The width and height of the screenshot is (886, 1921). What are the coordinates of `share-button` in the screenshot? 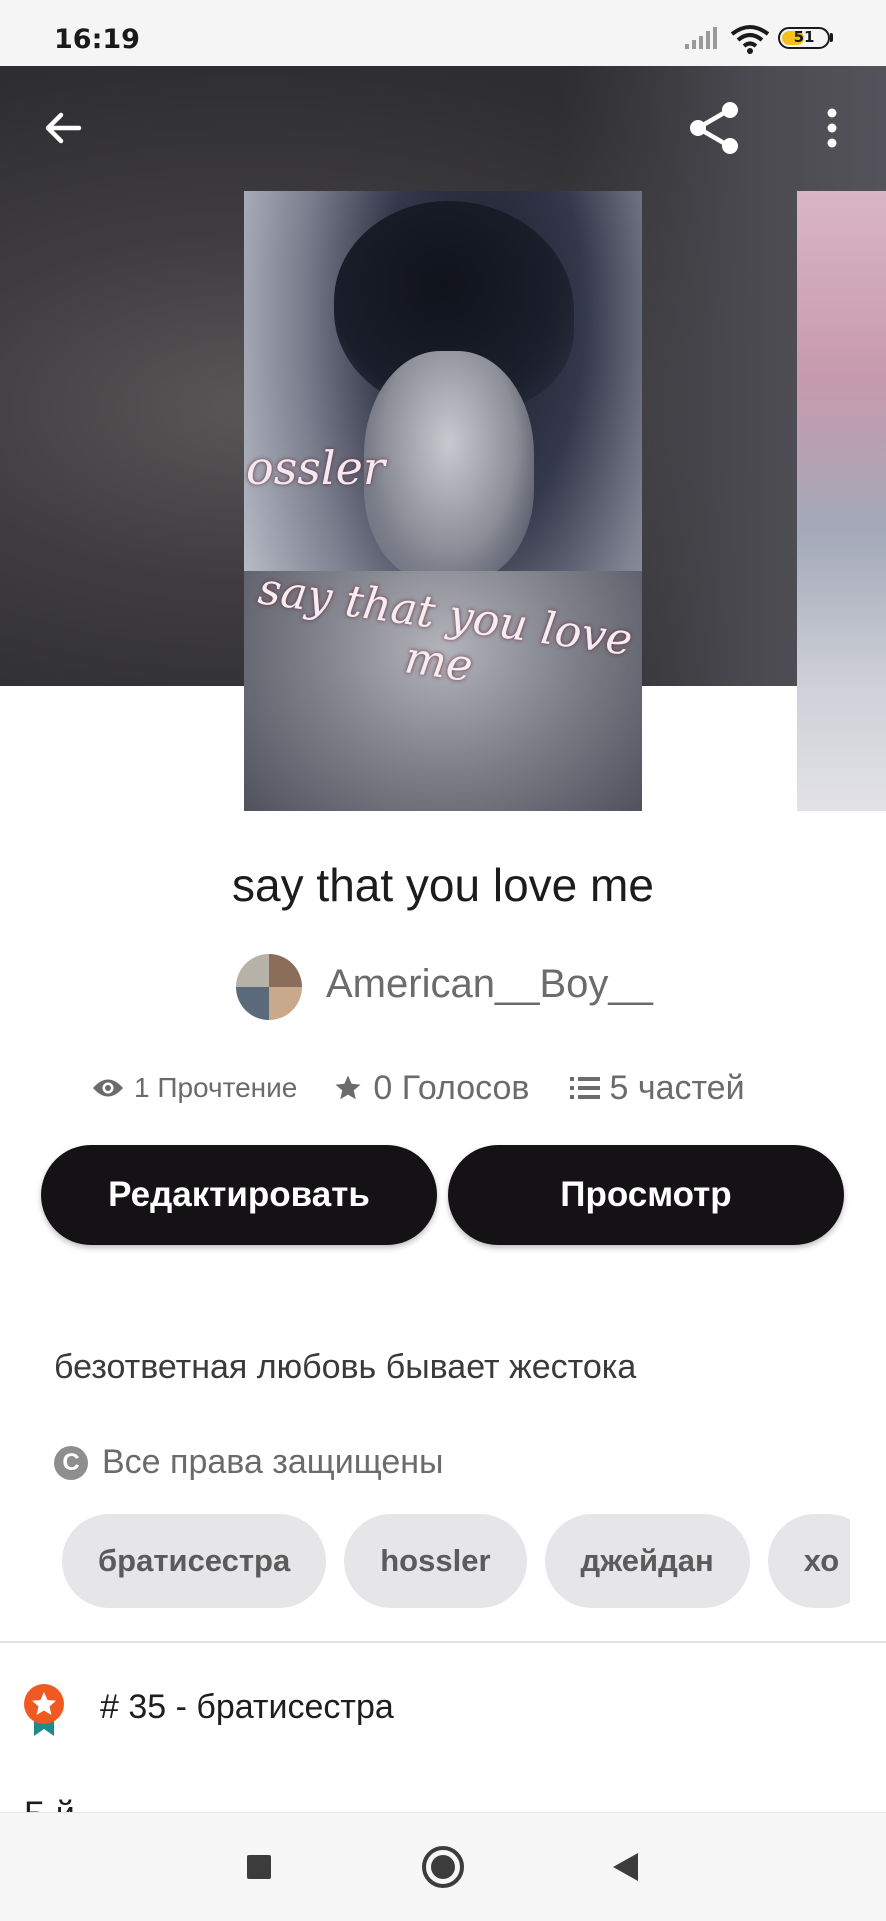 It's located at (714, 128).